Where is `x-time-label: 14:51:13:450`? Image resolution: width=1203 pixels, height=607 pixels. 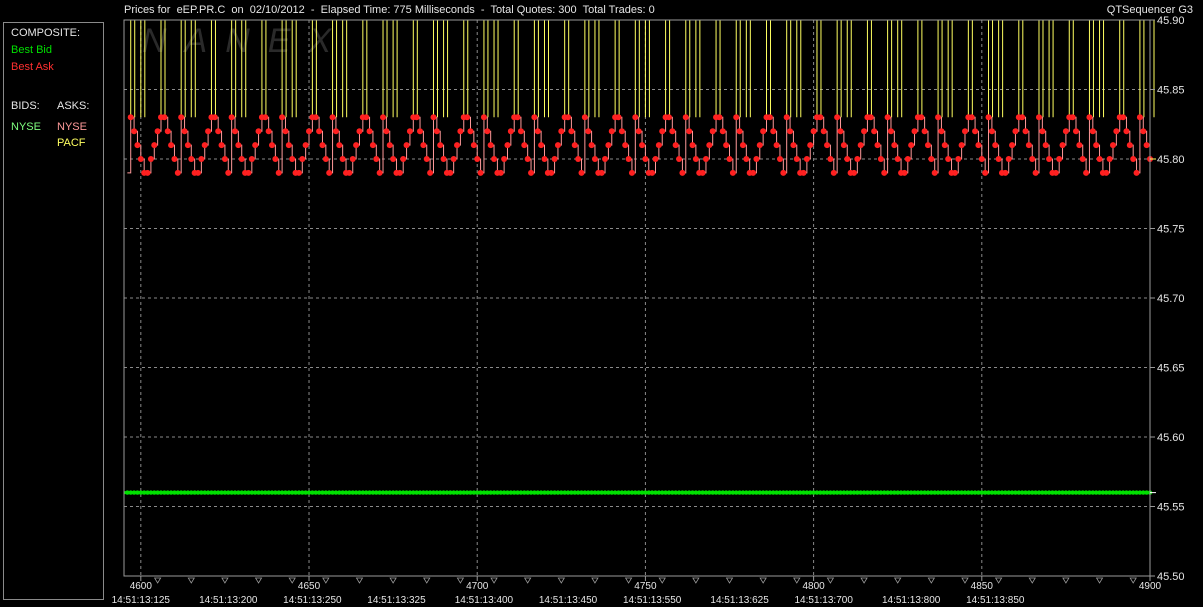 x-time-label: 14:51:13:450 is located at coordinates (568, 600).